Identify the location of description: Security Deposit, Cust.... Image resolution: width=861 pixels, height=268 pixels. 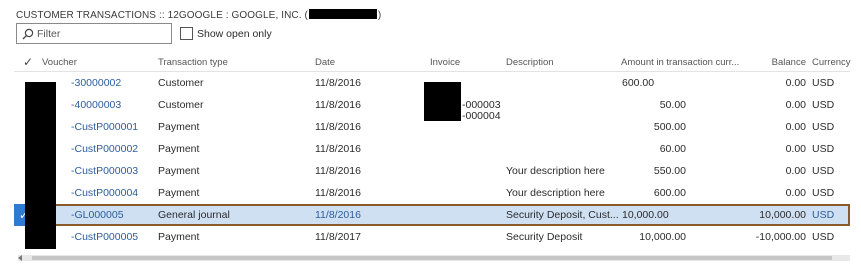
(562, 215).